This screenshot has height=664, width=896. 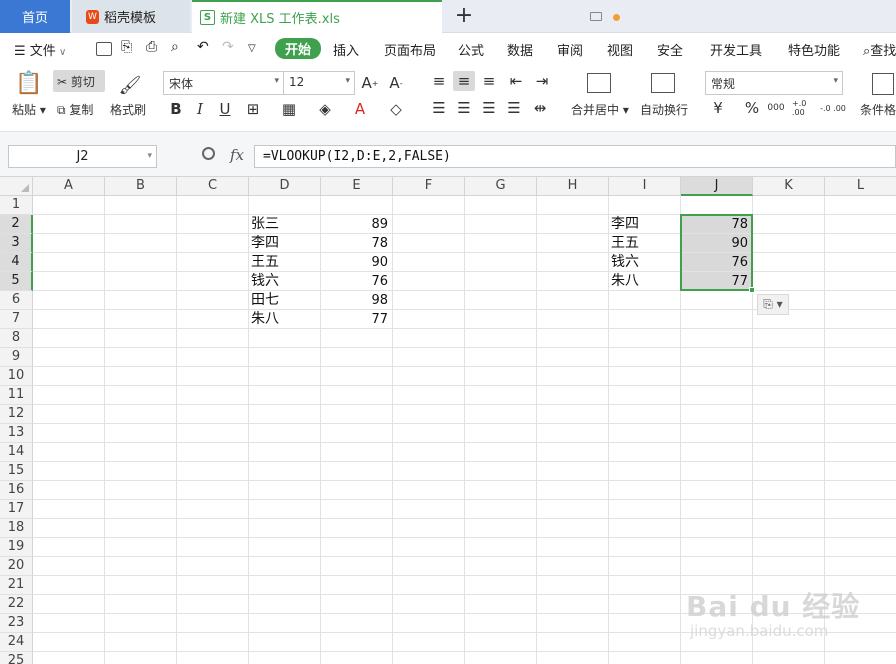 What do you see at coordinates (489, 108) in the screenshot?
I see `align-right-icon: ☰` at bounding box center [489, 108].